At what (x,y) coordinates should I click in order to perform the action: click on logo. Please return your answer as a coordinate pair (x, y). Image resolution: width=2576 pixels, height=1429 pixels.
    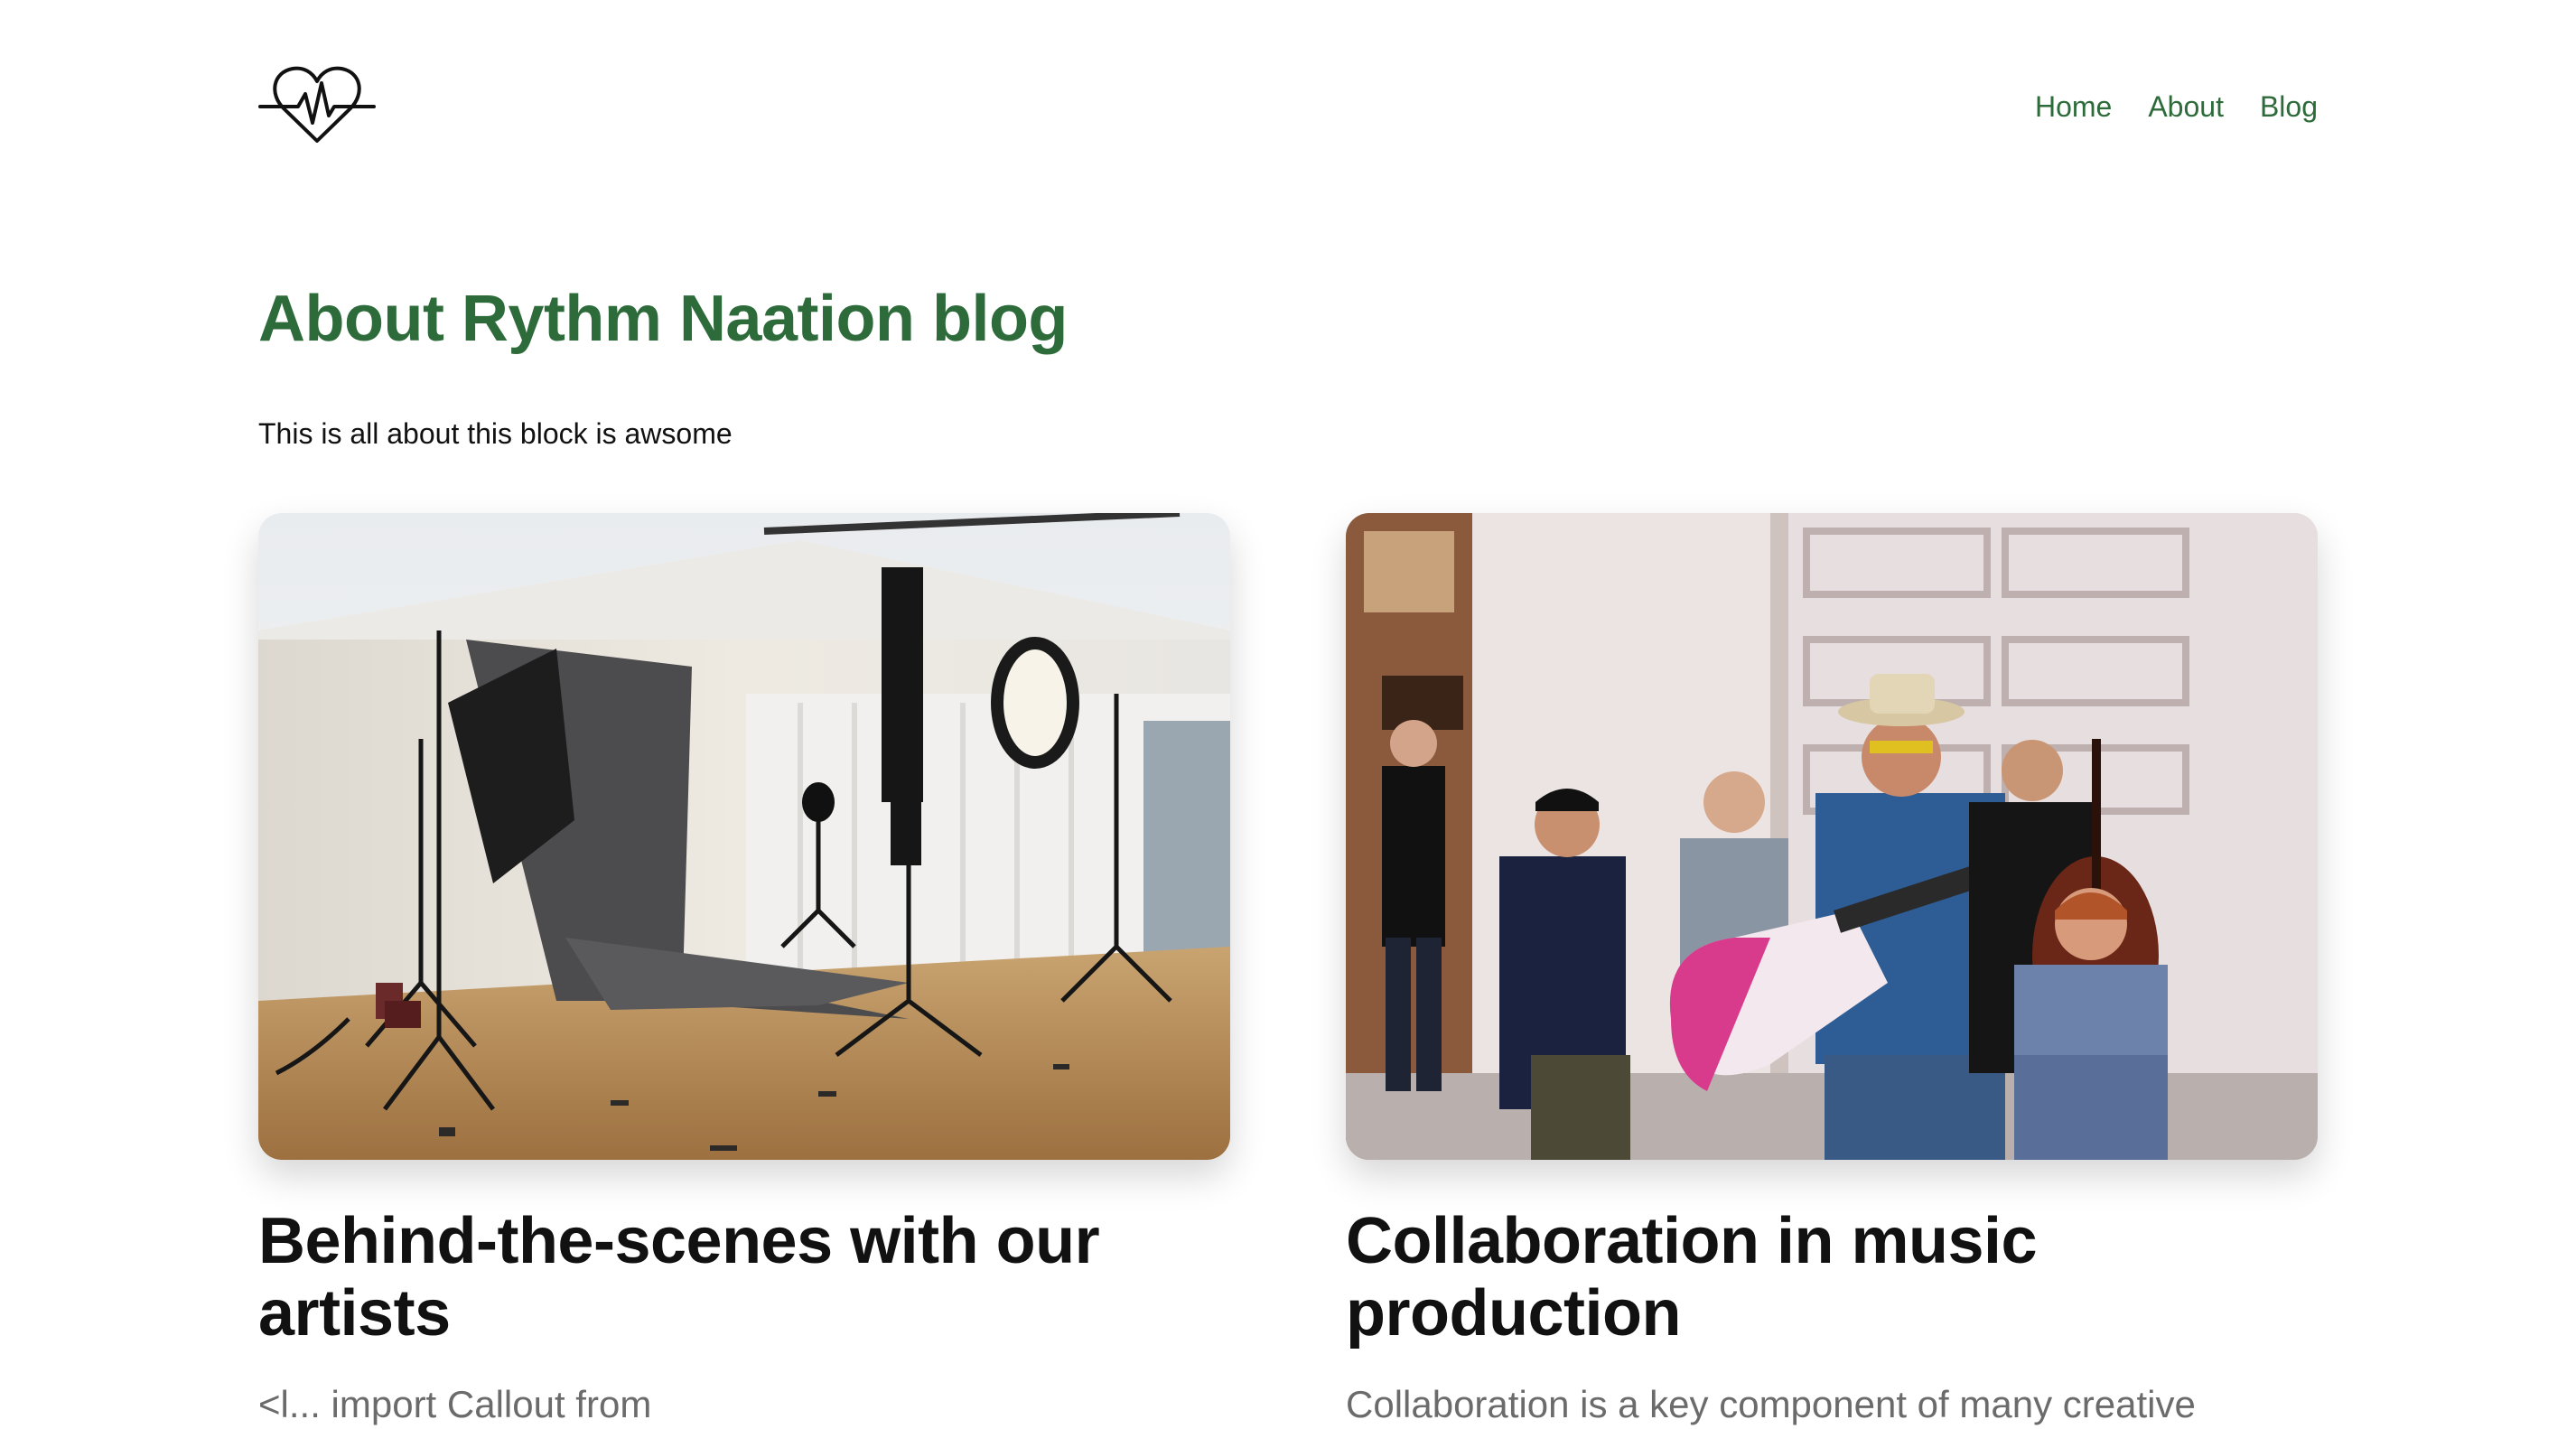
    Looking at the image, I should click on (317, 106).